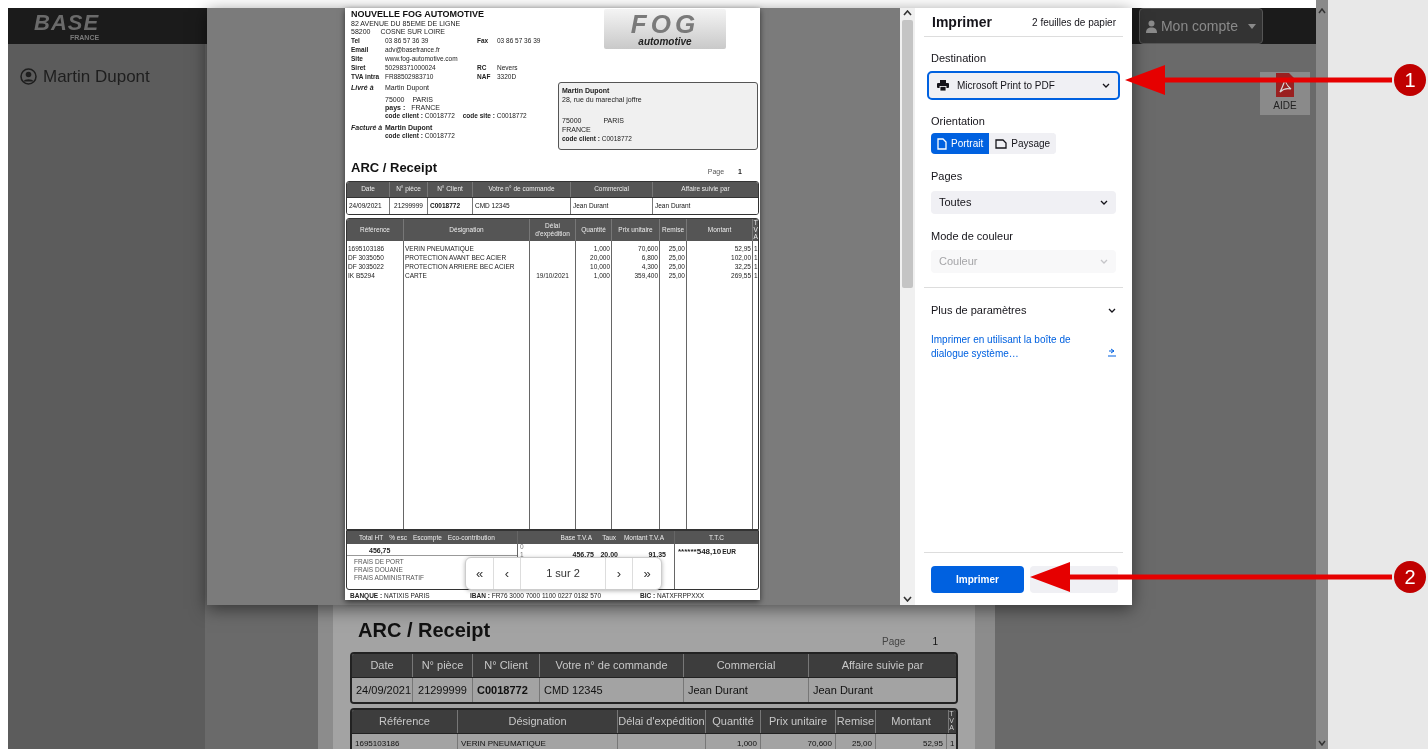 The image size is (1428, 749). What do you see at coordinates (647, 573) in the screenshot?
I see `last-page-button: »` at bounding box center [647, 573].